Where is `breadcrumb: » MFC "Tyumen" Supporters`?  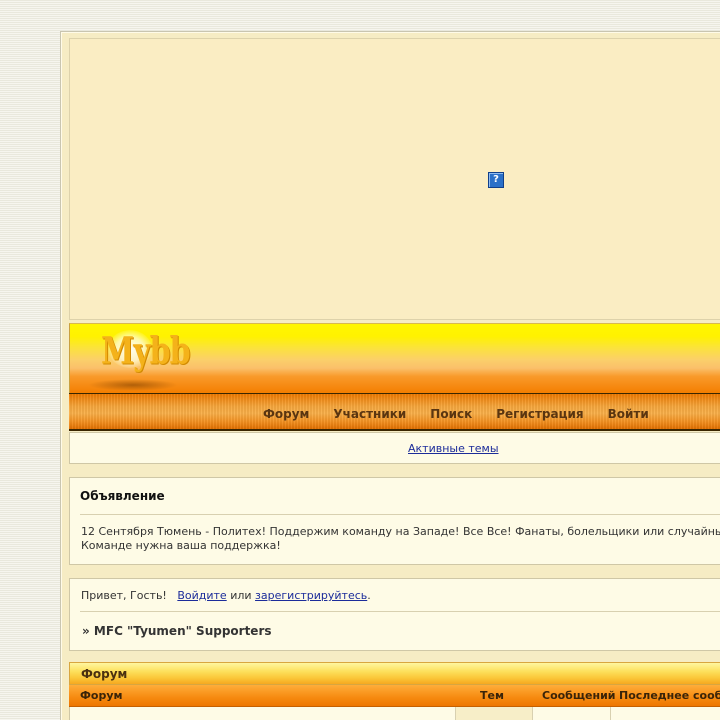 breadcrumb: » MFC "Tyumen" Supporters is located at coordinates (177, 631).